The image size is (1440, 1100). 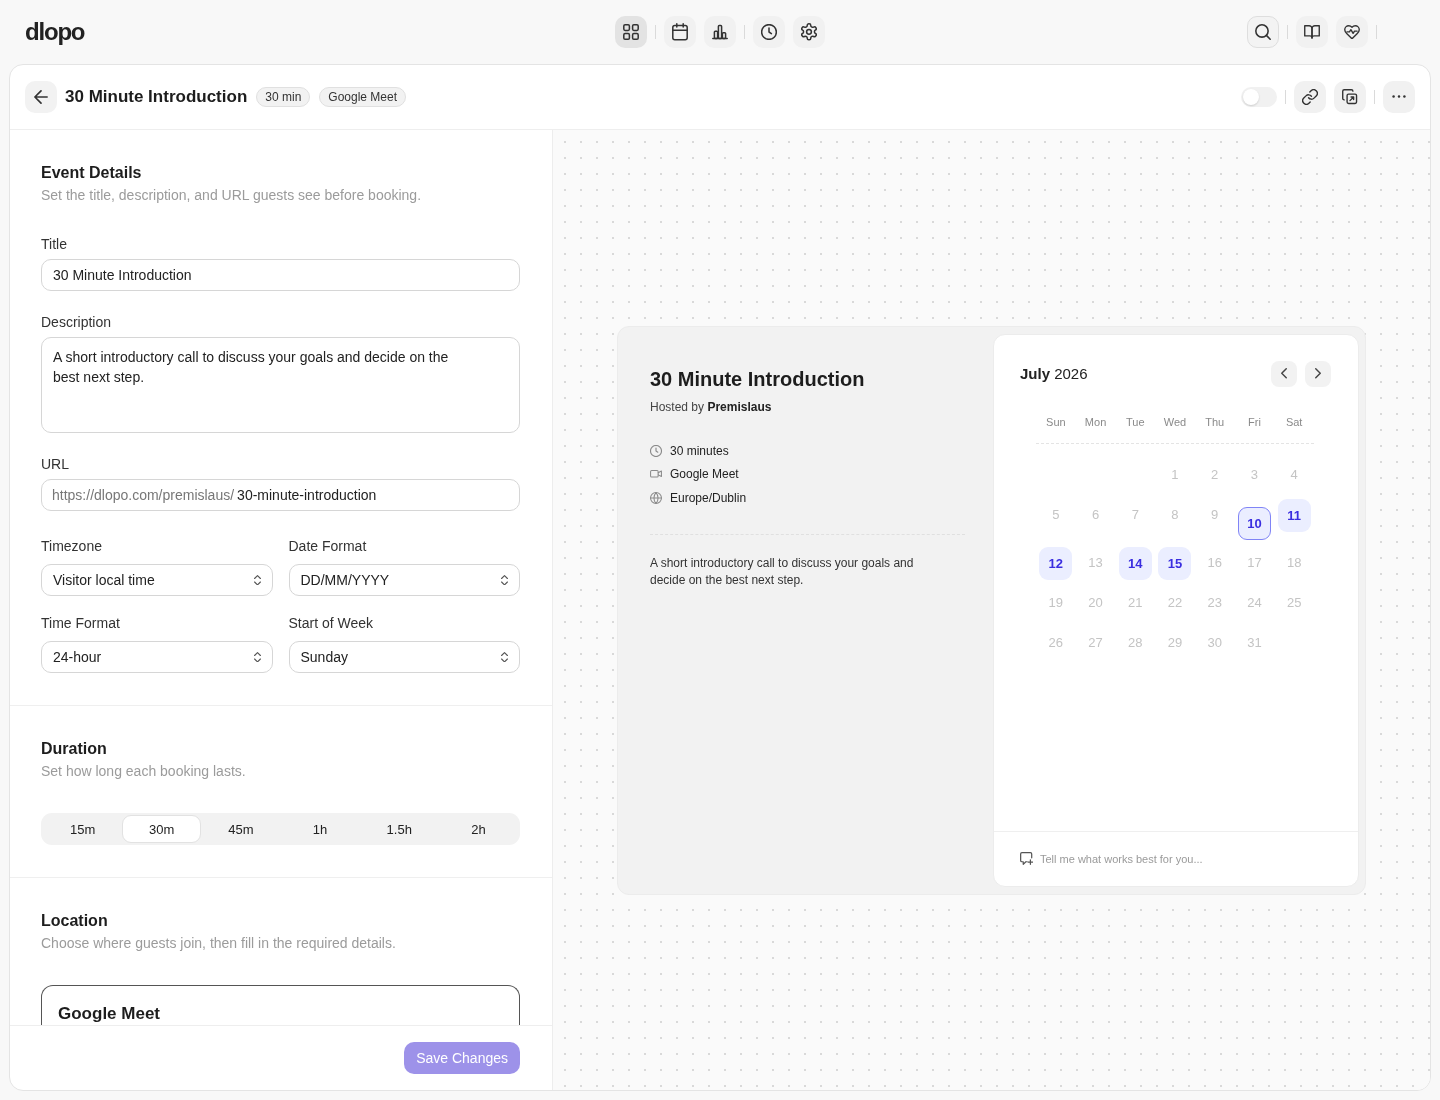 I want to click on previous-month-button, so click(x=1284, y=373).